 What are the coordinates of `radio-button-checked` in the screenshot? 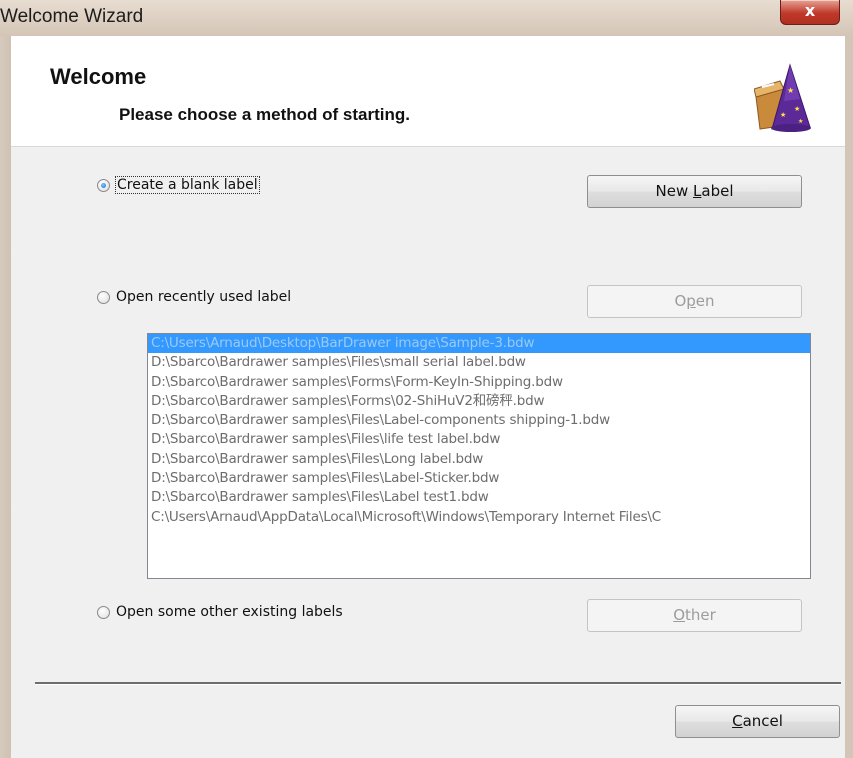 It's located at (103, 185).